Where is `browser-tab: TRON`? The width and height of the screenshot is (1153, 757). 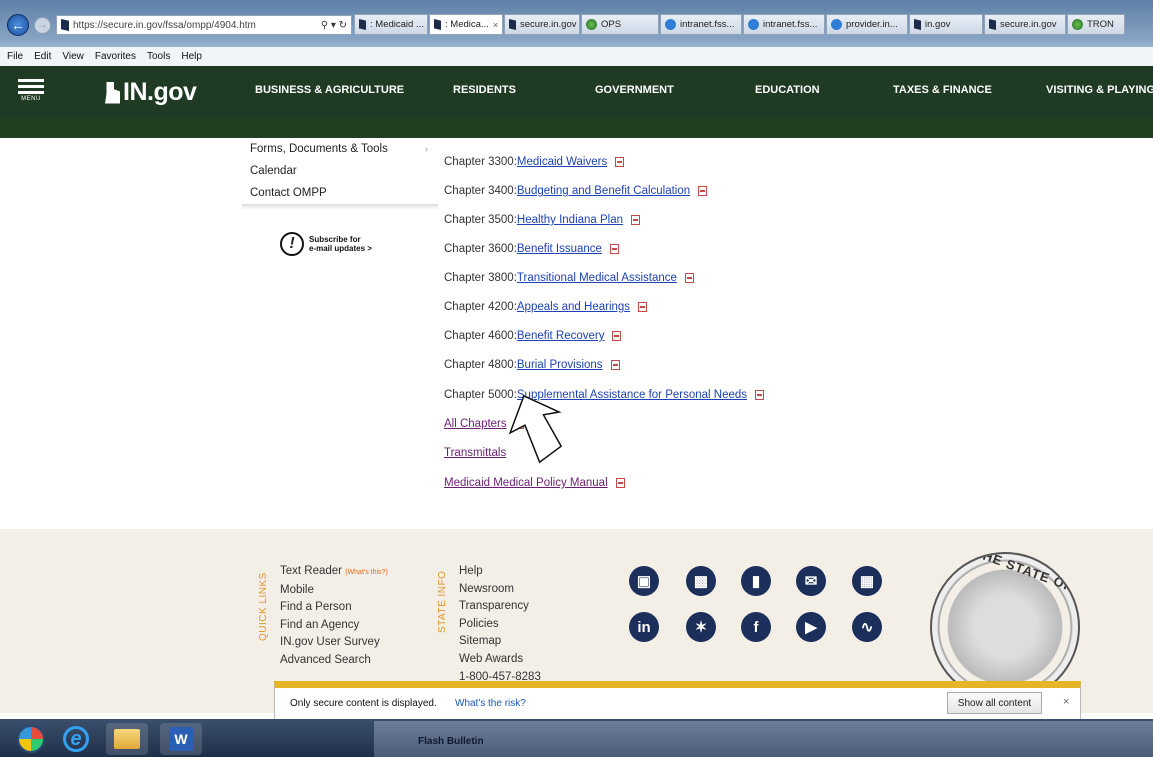
browser-tab: TRON is located at coordinates (1096, 24).